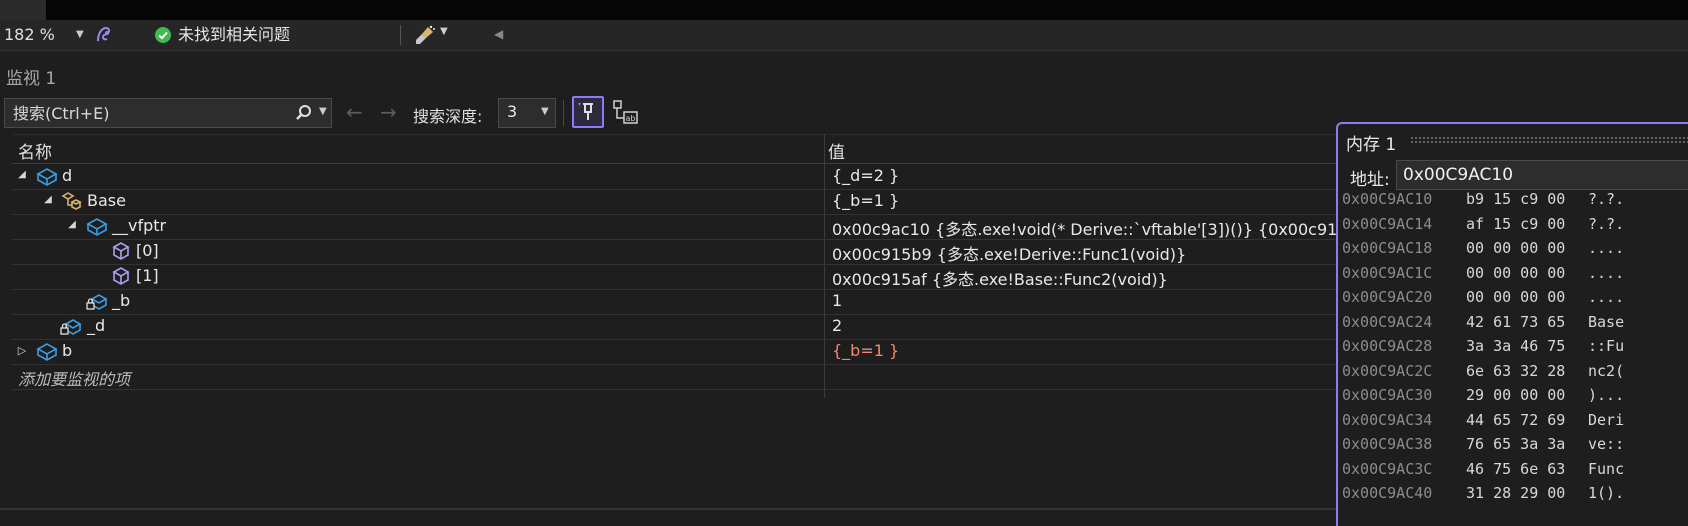  I want to click on search-icon, so click(304, 113).